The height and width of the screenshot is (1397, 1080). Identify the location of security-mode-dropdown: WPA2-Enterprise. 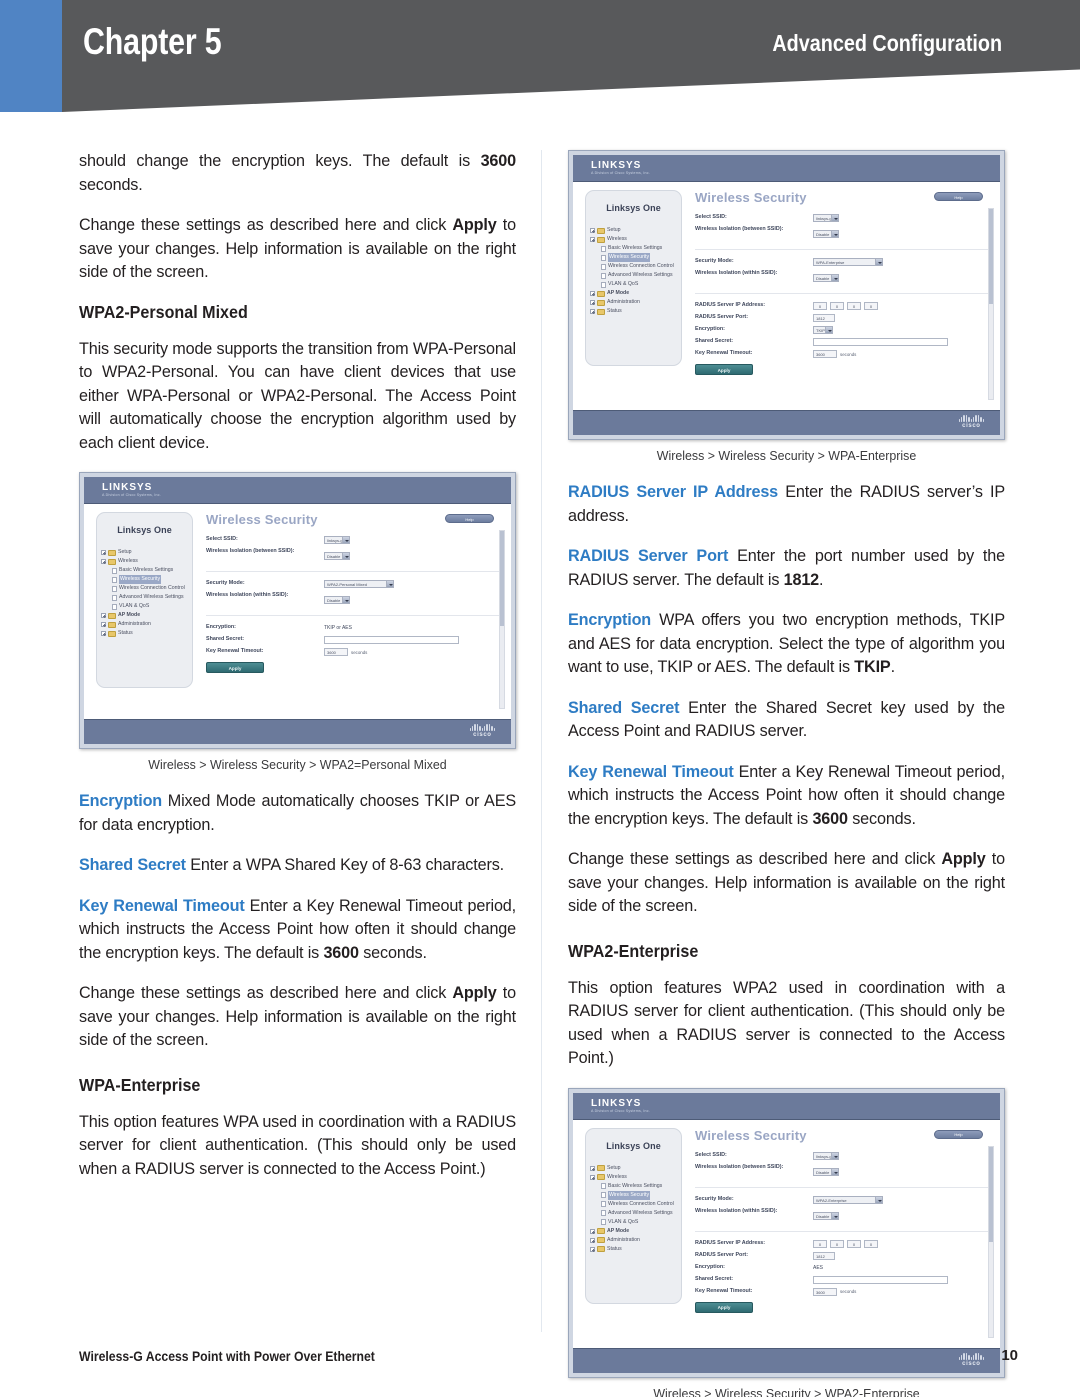
(848, 1199).